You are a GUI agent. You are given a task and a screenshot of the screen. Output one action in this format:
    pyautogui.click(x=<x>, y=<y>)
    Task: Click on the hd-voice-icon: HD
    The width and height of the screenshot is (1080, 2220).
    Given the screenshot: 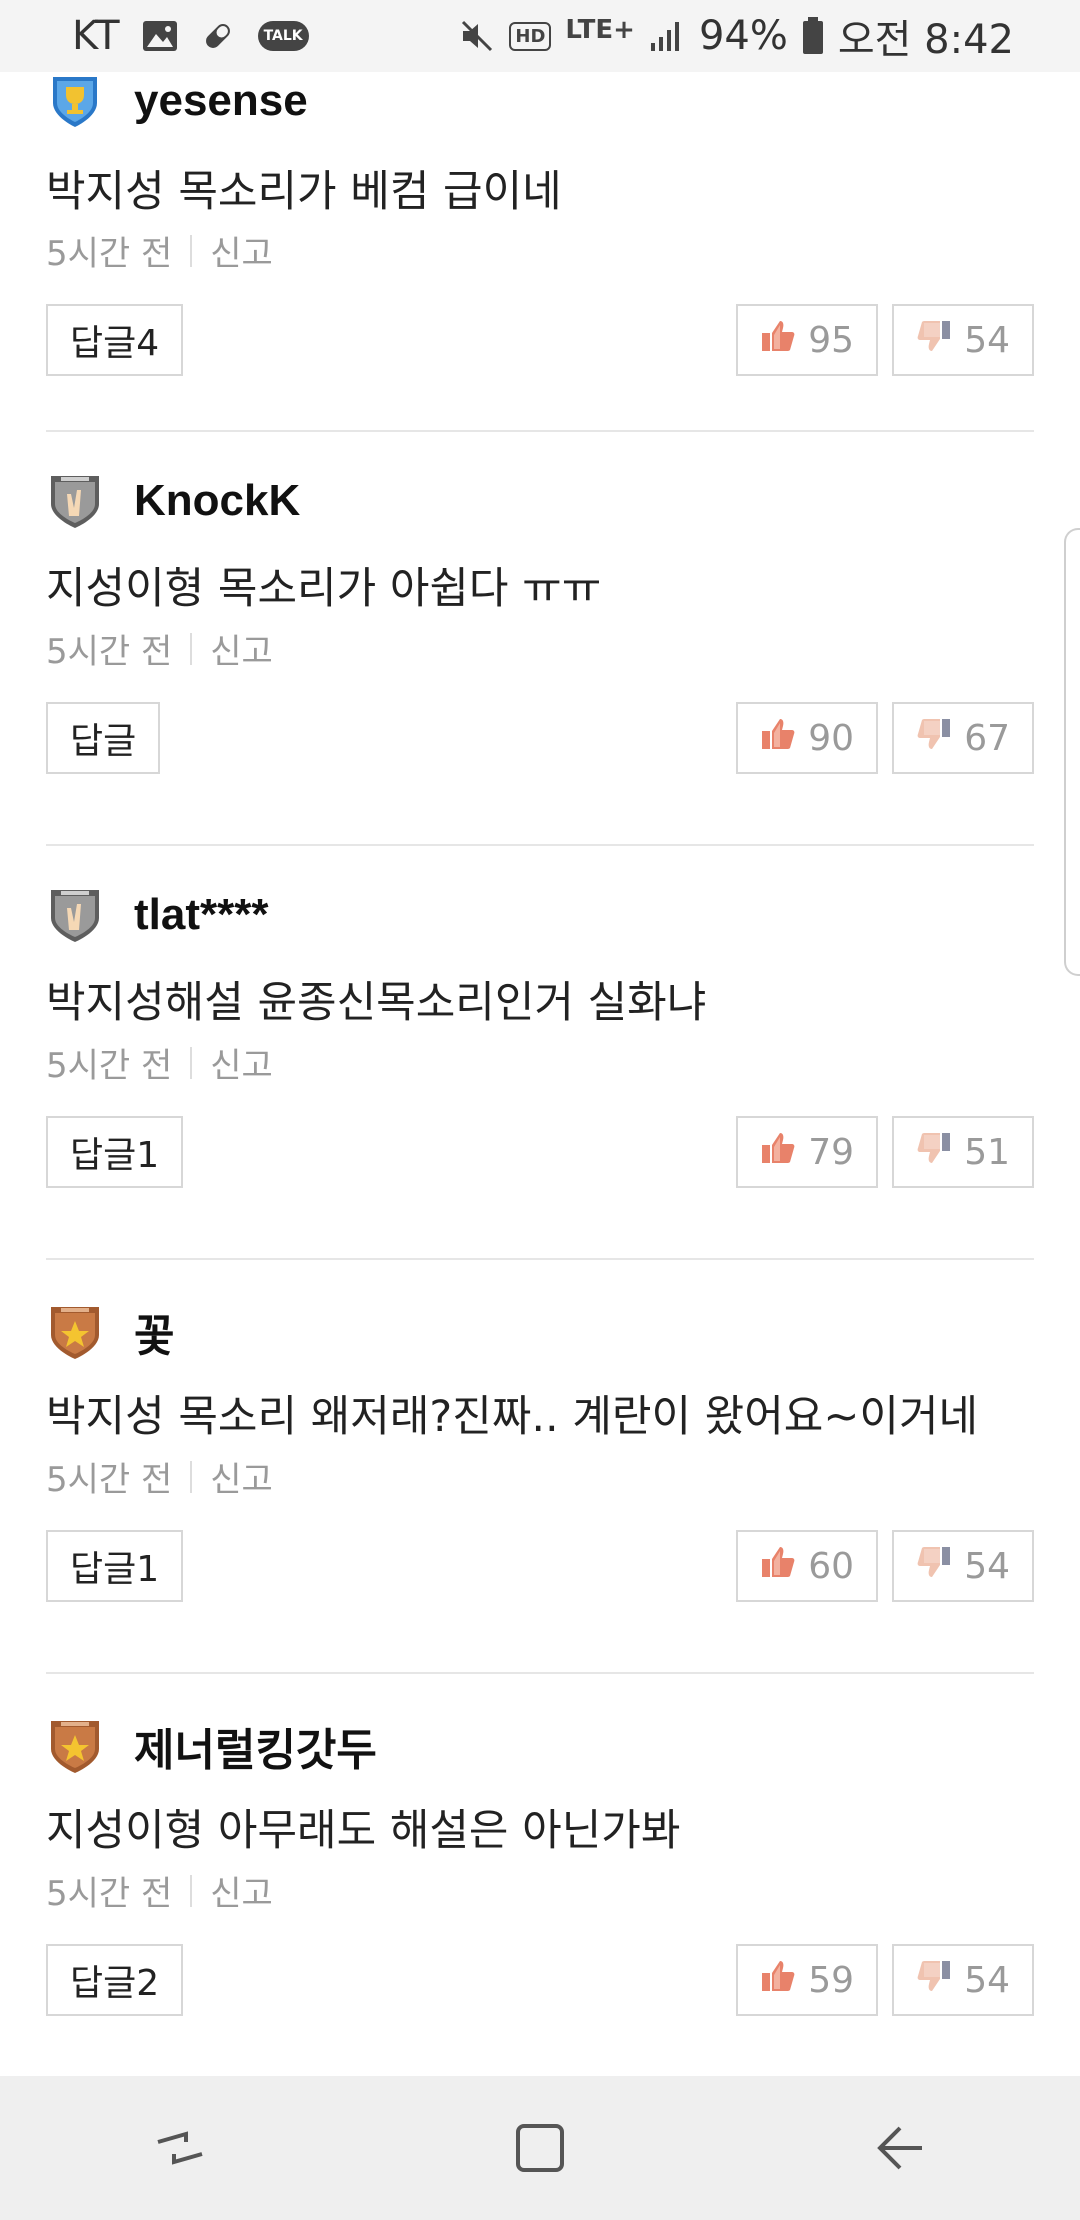 What is the action you would take?
    pyautogui.click(x=530, y=36)
    